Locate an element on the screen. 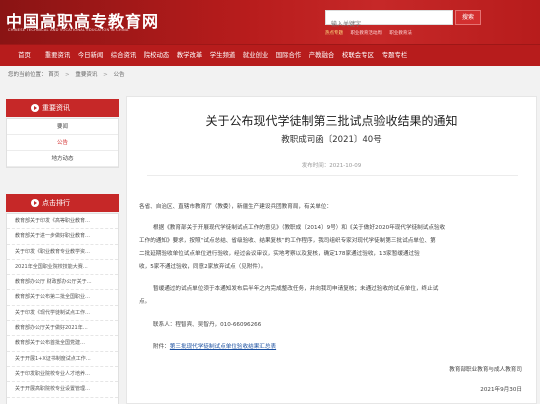 This screenshot has width=540, height=404. article-doc-number: 教职成司函〔2021〕40号 is located at coordinates (331, 140).